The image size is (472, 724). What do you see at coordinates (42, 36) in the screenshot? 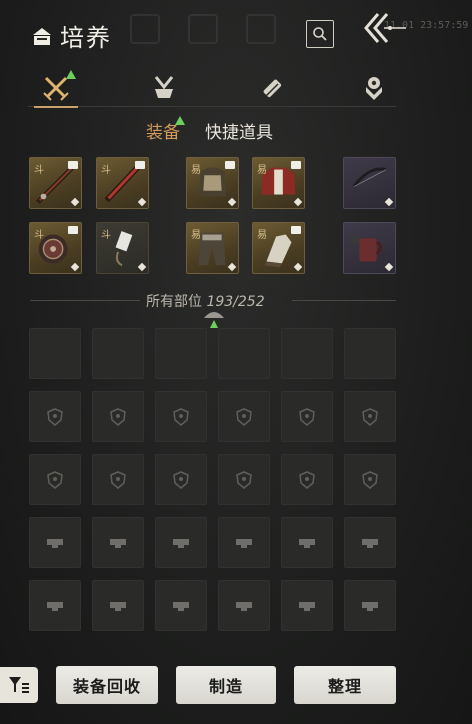
I see `cultivate-icon` at bounding box center [42, 36].